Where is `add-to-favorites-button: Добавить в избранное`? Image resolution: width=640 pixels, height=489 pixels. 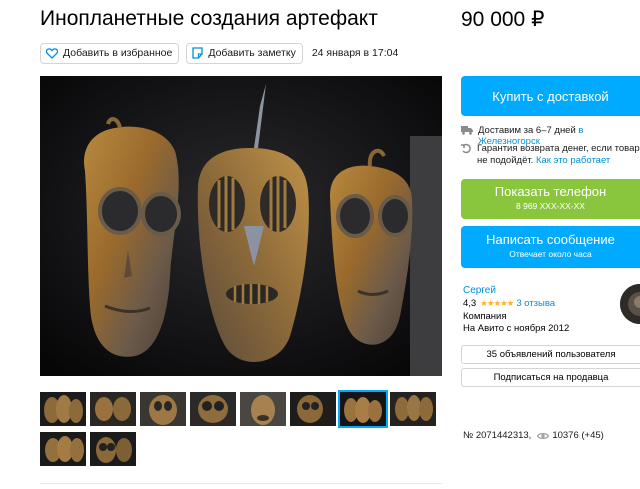 add-to-favorites-button: Добавить в избранное is located at coordinates (110, 53).